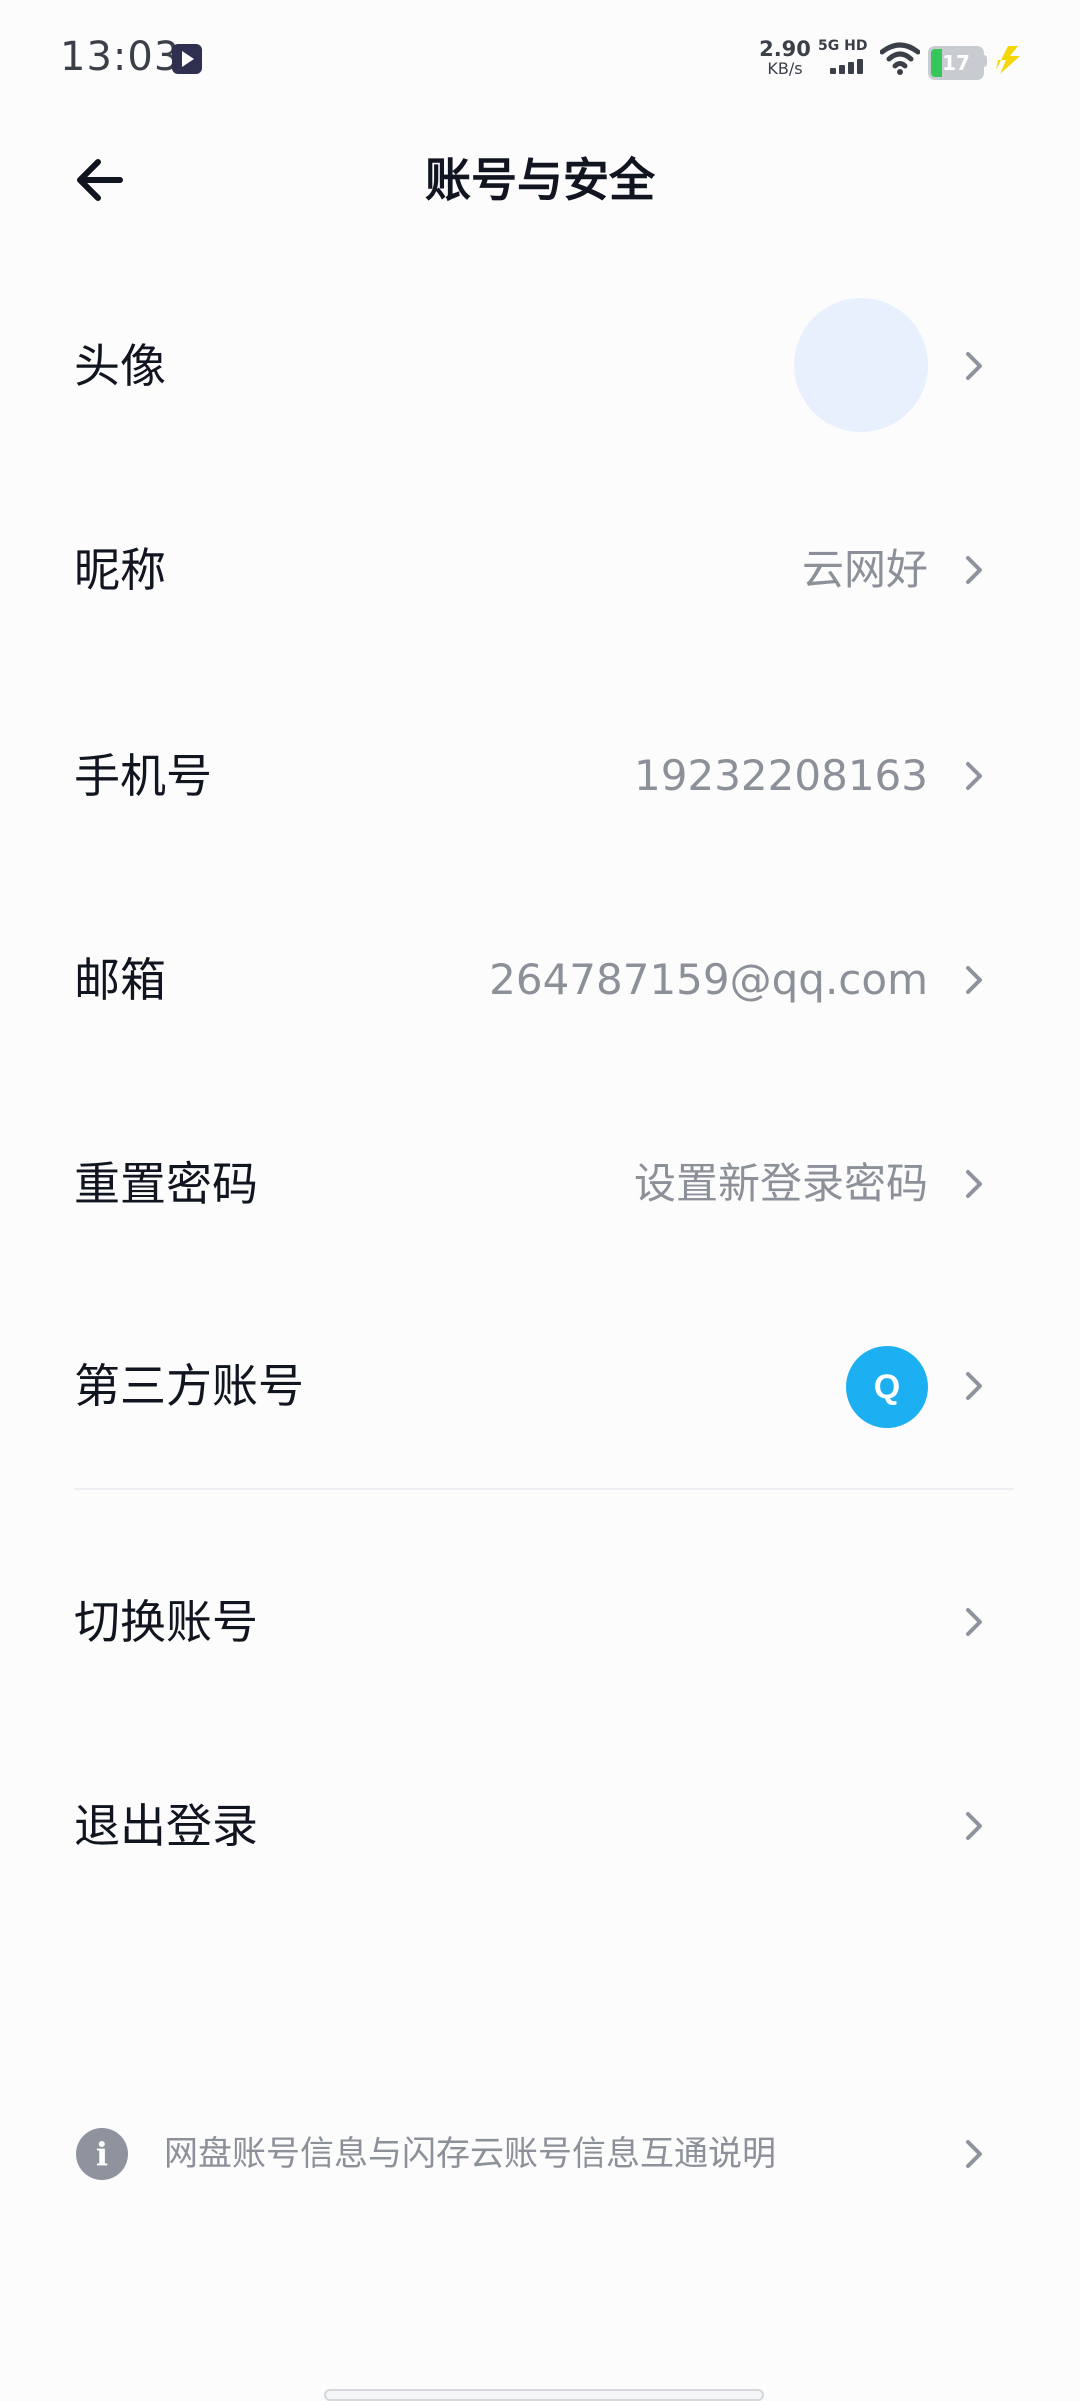  What do you see at coordinates (540, 570) in the screenshot?
I see `nickname-row: 昵称 云网好` at bounding box center [540, 570].